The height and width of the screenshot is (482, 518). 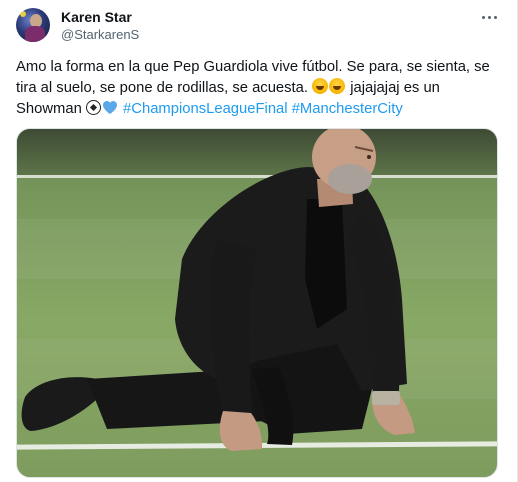 I want to click on tweet-text-segment: Showman, so click(x=51, y=109).